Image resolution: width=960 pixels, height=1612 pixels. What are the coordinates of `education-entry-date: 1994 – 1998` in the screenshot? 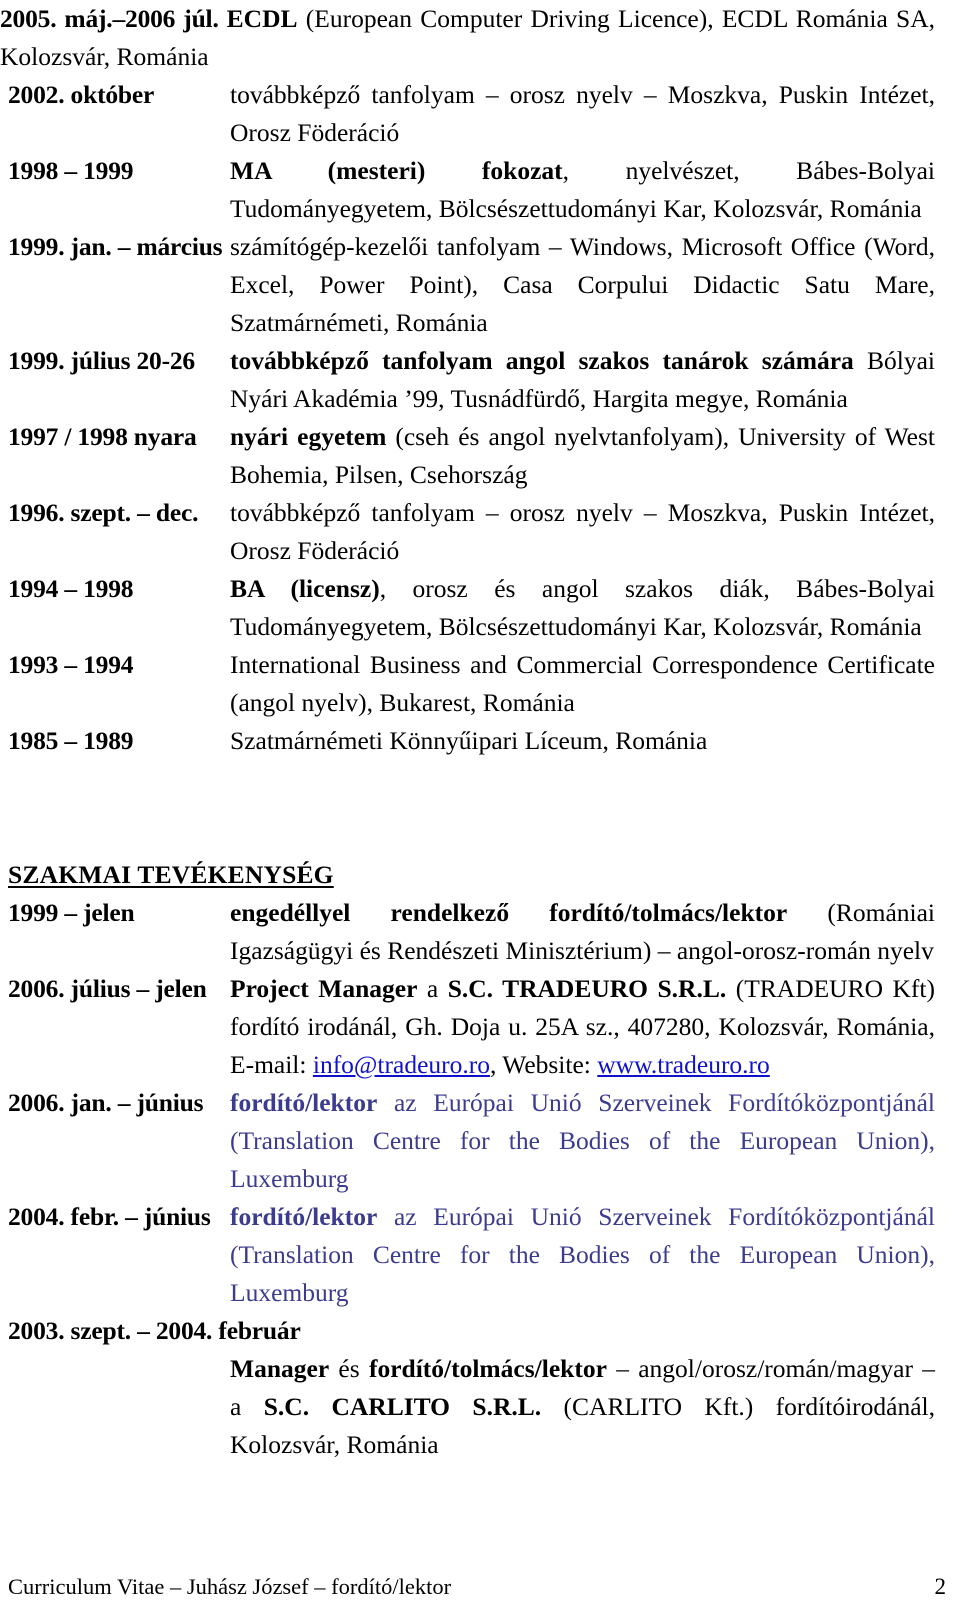 It's located at (71, 588).